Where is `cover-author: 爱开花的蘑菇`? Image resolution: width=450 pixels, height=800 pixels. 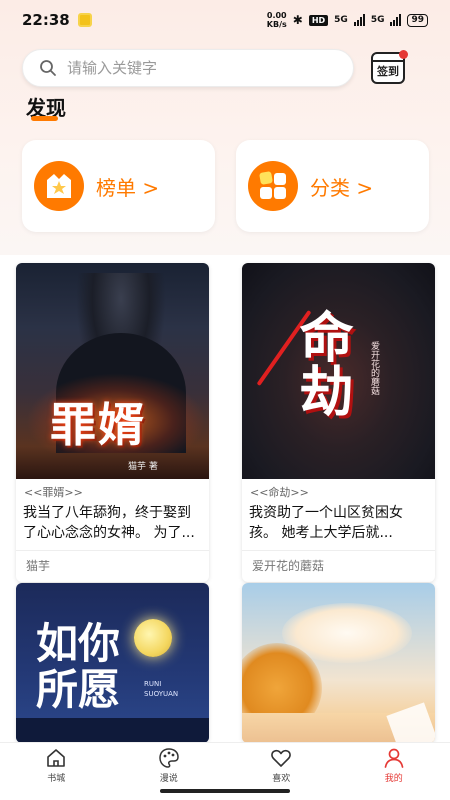 cover-author: 爱开花的蘑菇 is located at coordinates (374, 368).